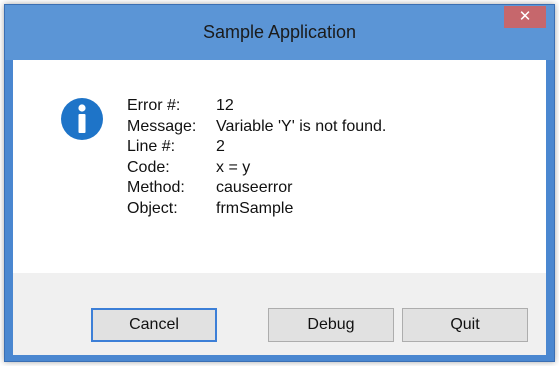 Image resolution: width=559 pixels, height=366 pixels. I want to click on method-label: Method:, so click(156, 187).